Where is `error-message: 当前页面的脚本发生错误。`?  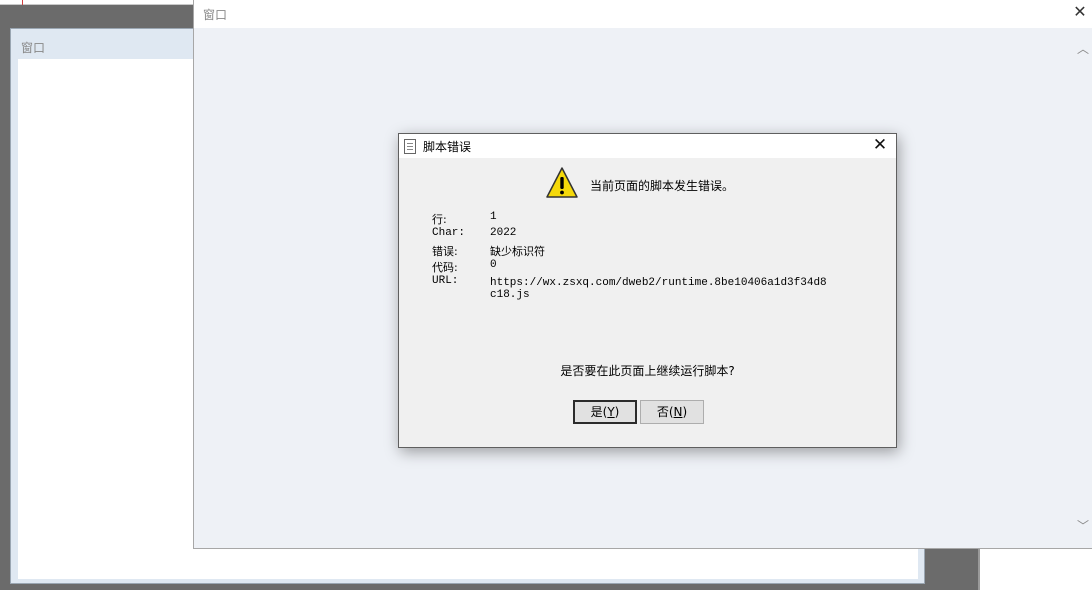 error-message: 当前页面的脚本发生错误。 is located at coordinates (662, 186).